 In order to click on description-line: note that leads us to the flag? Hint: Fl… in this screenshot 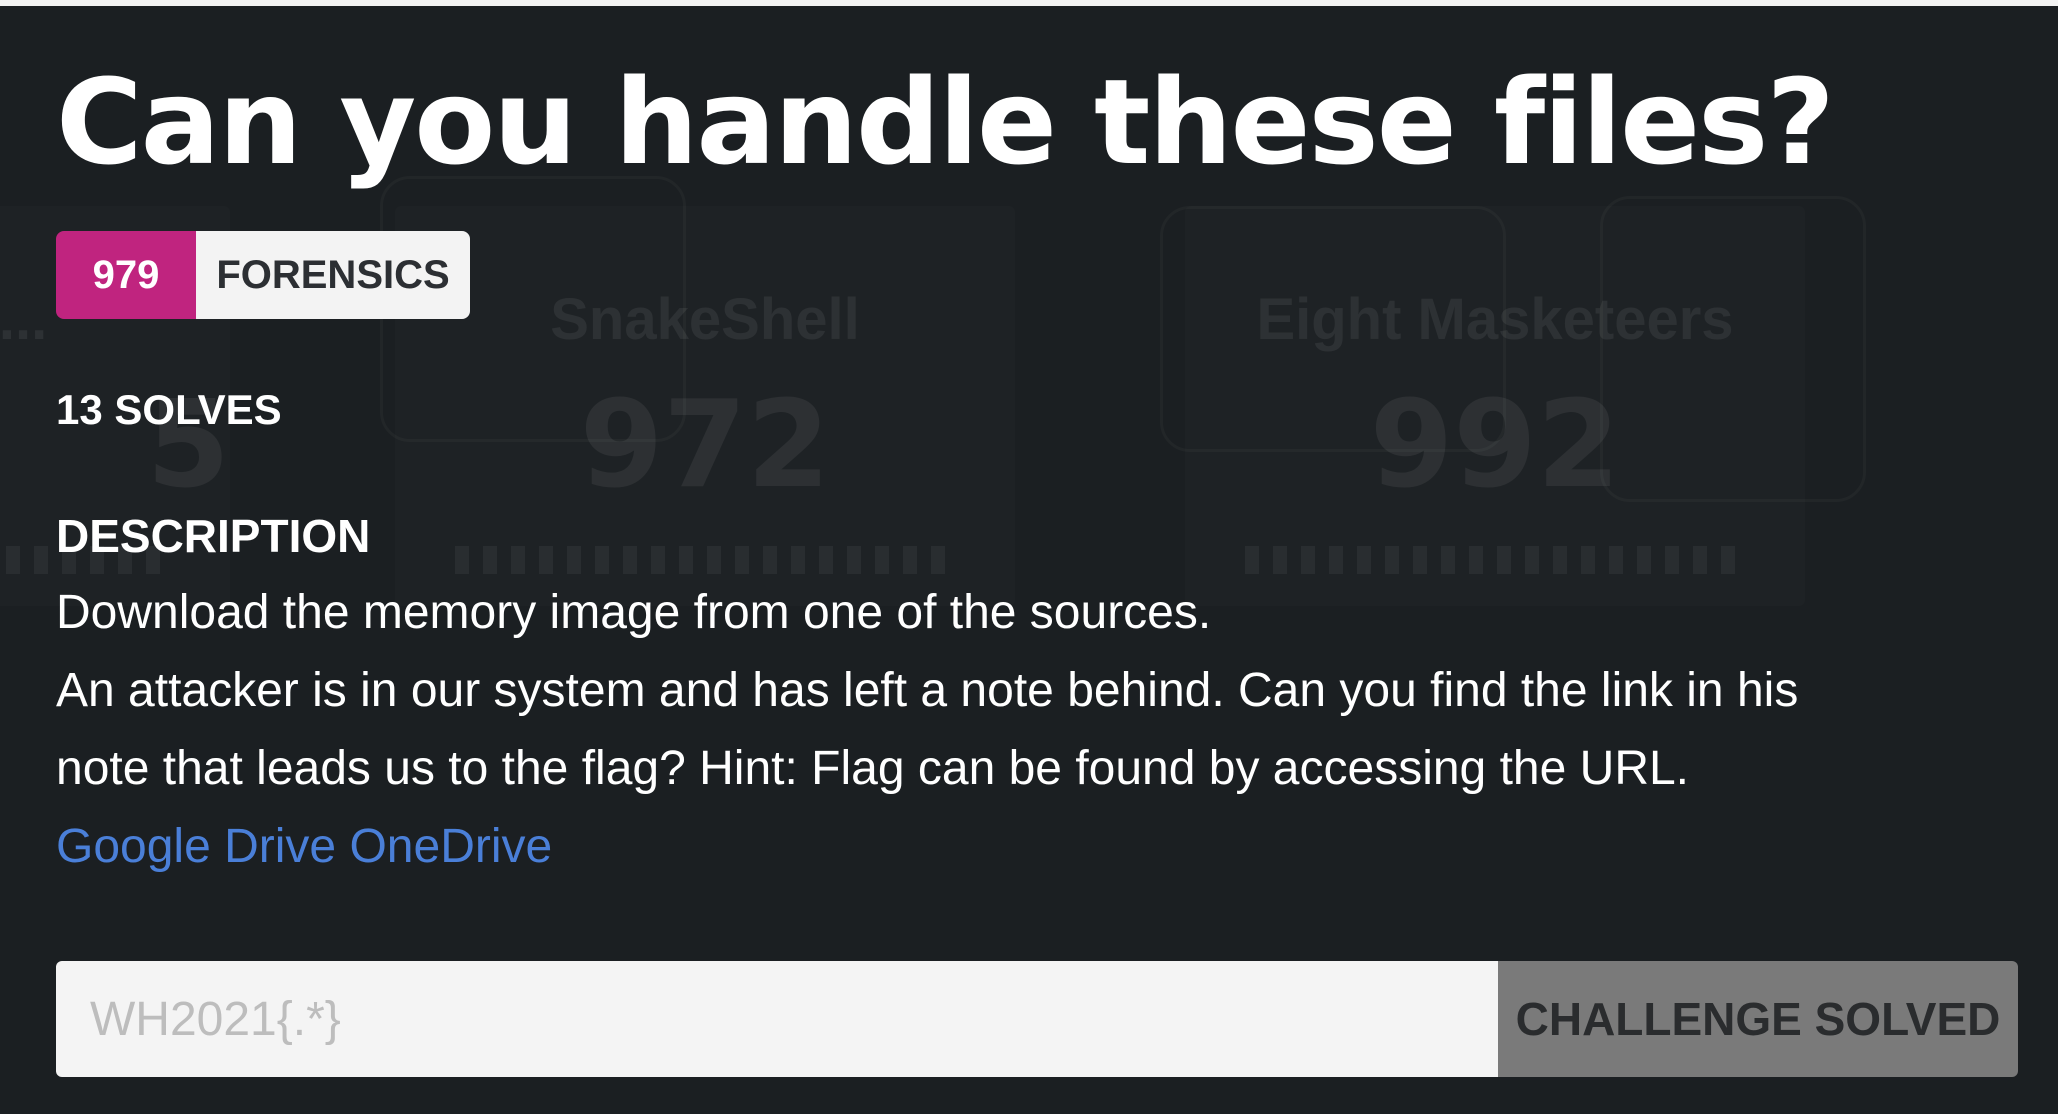, I will do `click(873, 768)`.